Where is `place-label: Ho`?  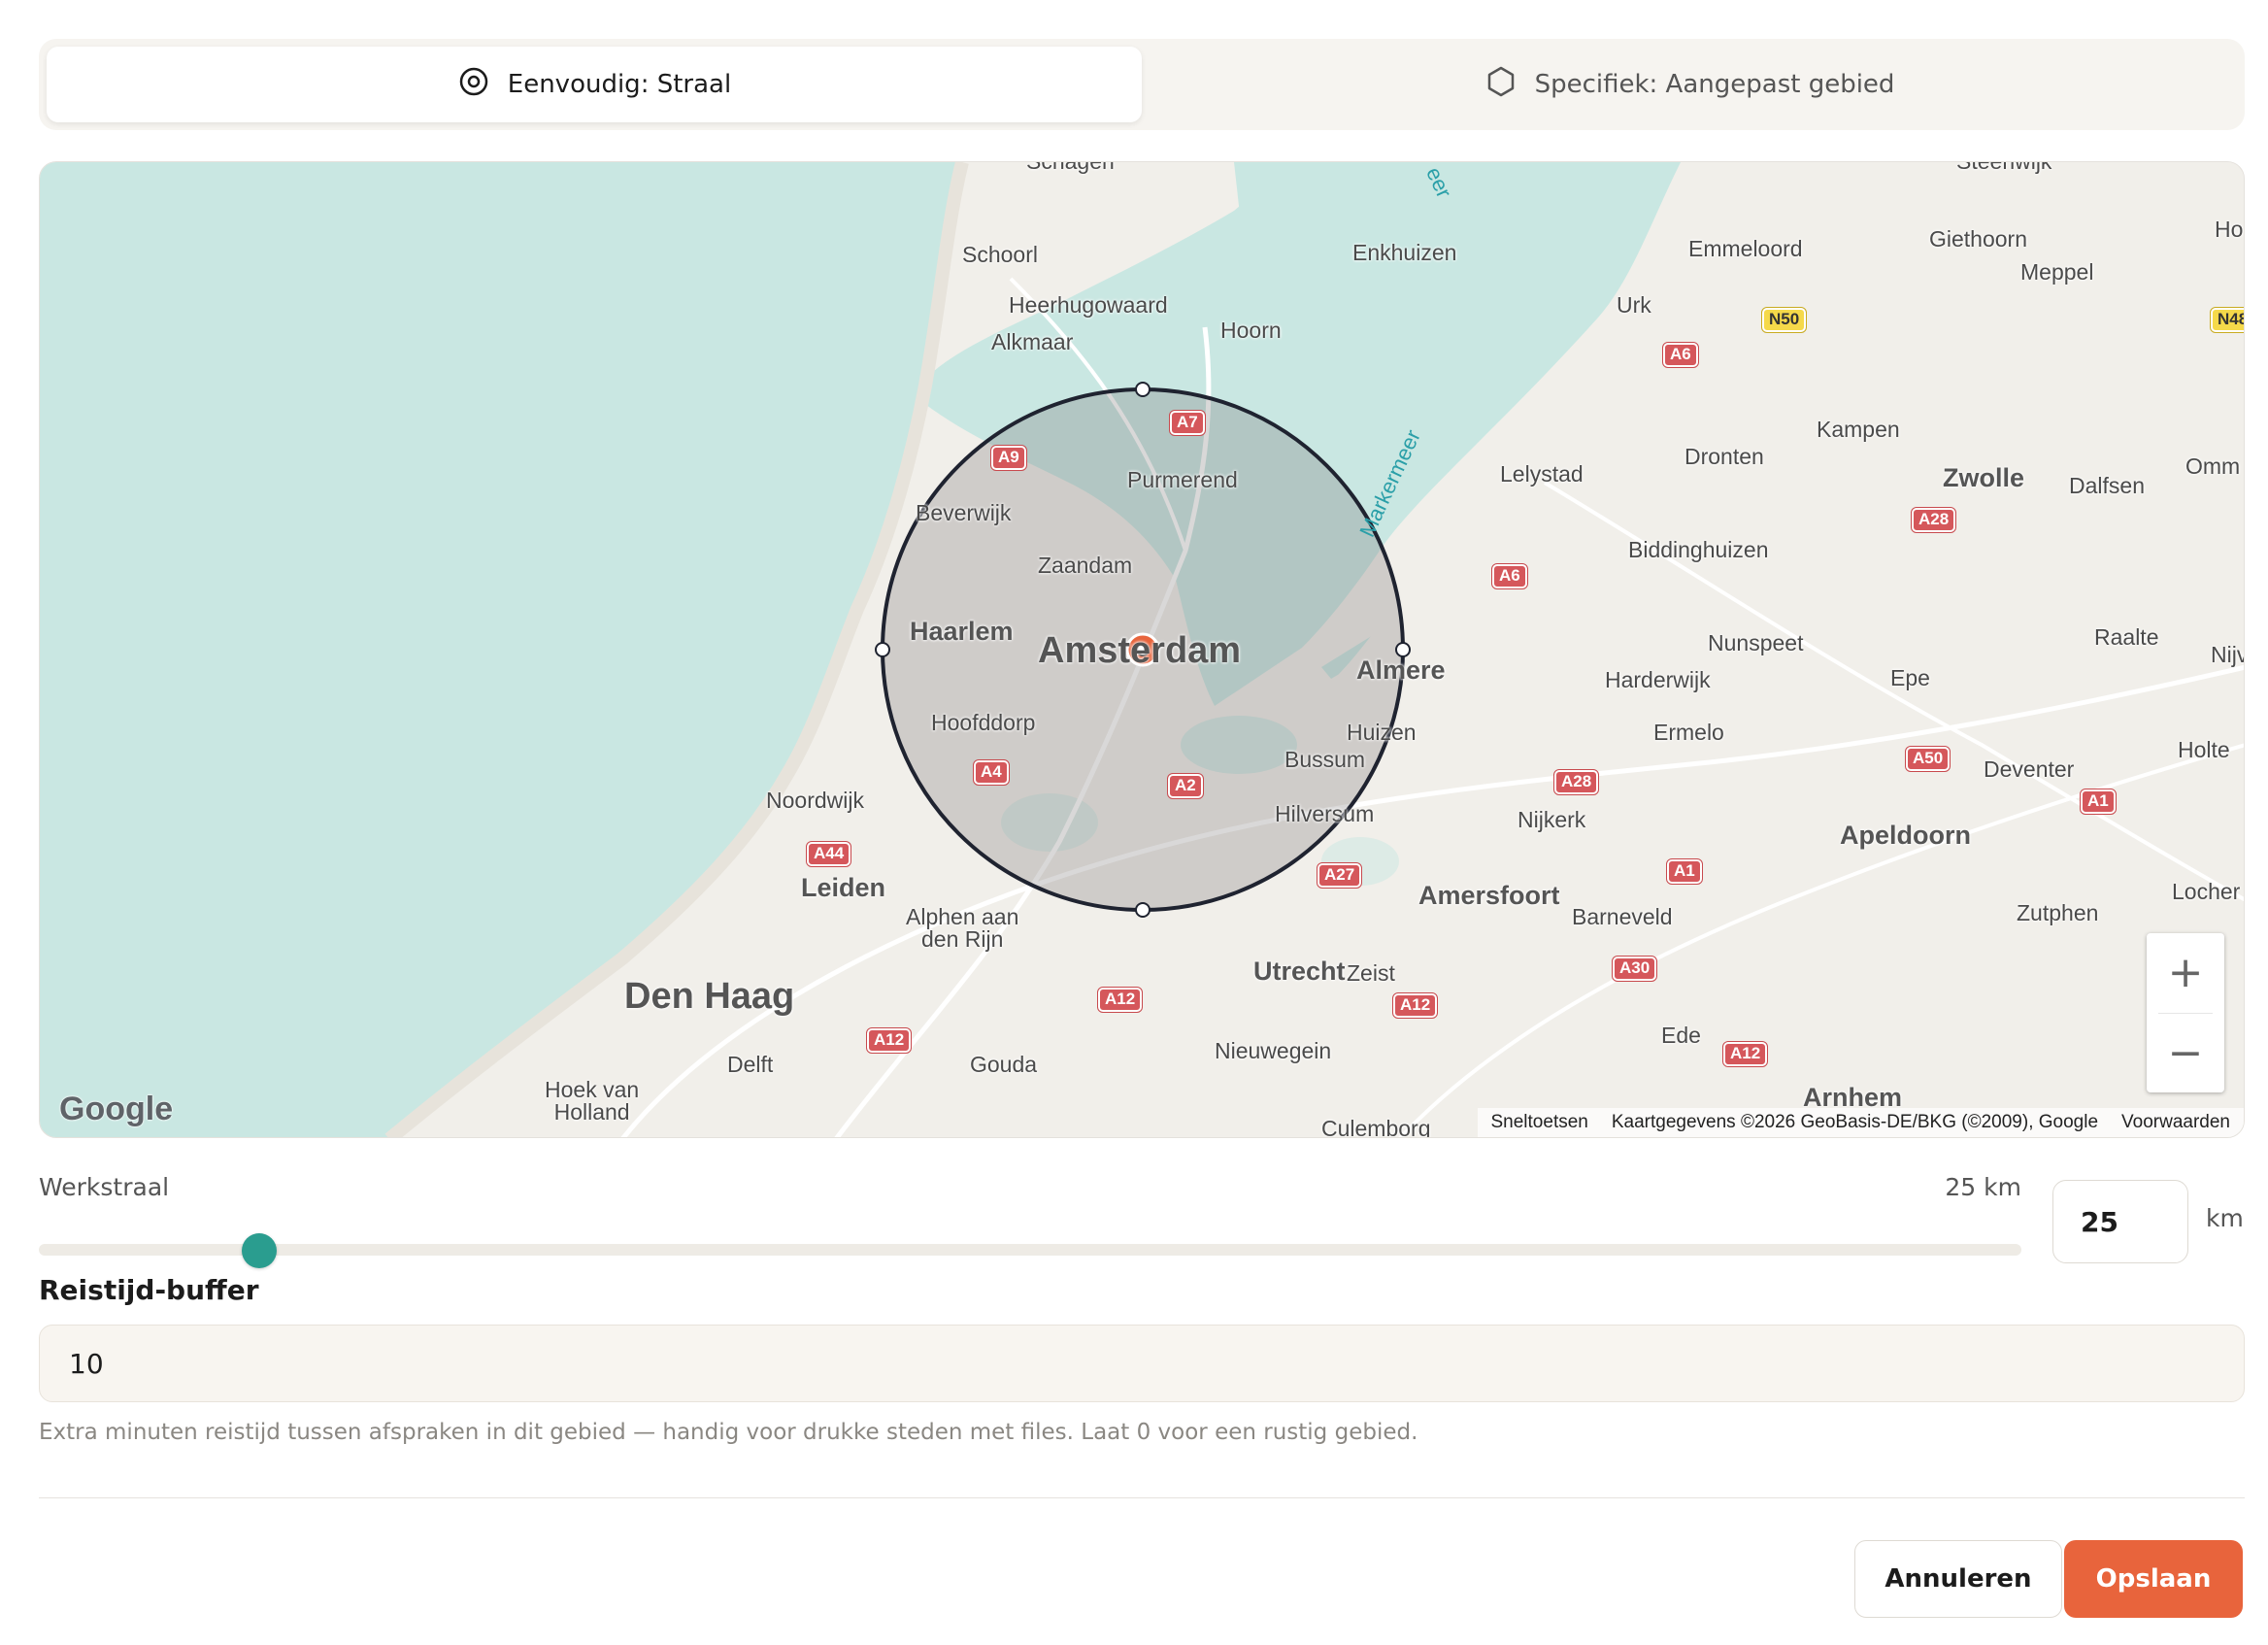
place-label: Ho is located at coordinates (2229, 229).